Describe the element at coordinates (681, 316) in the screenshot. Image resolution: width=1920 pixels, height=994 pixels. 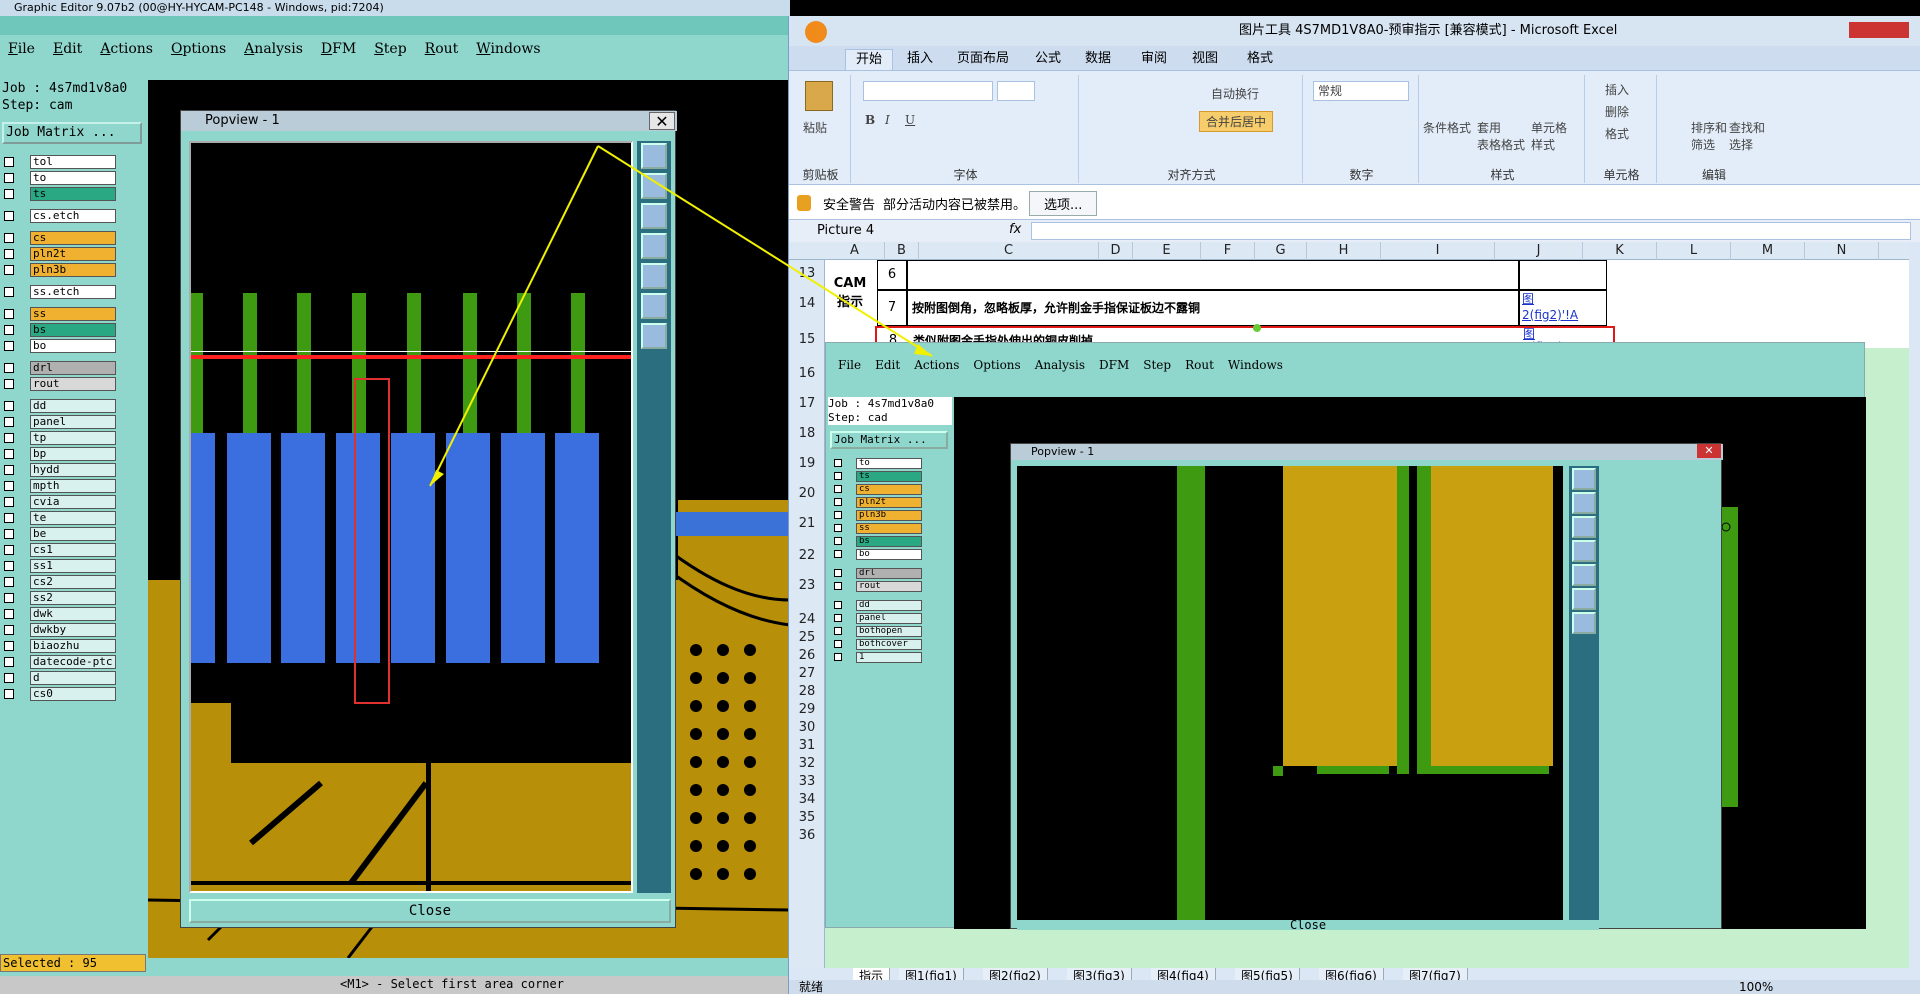
I see `annotation-arrows` at that location.